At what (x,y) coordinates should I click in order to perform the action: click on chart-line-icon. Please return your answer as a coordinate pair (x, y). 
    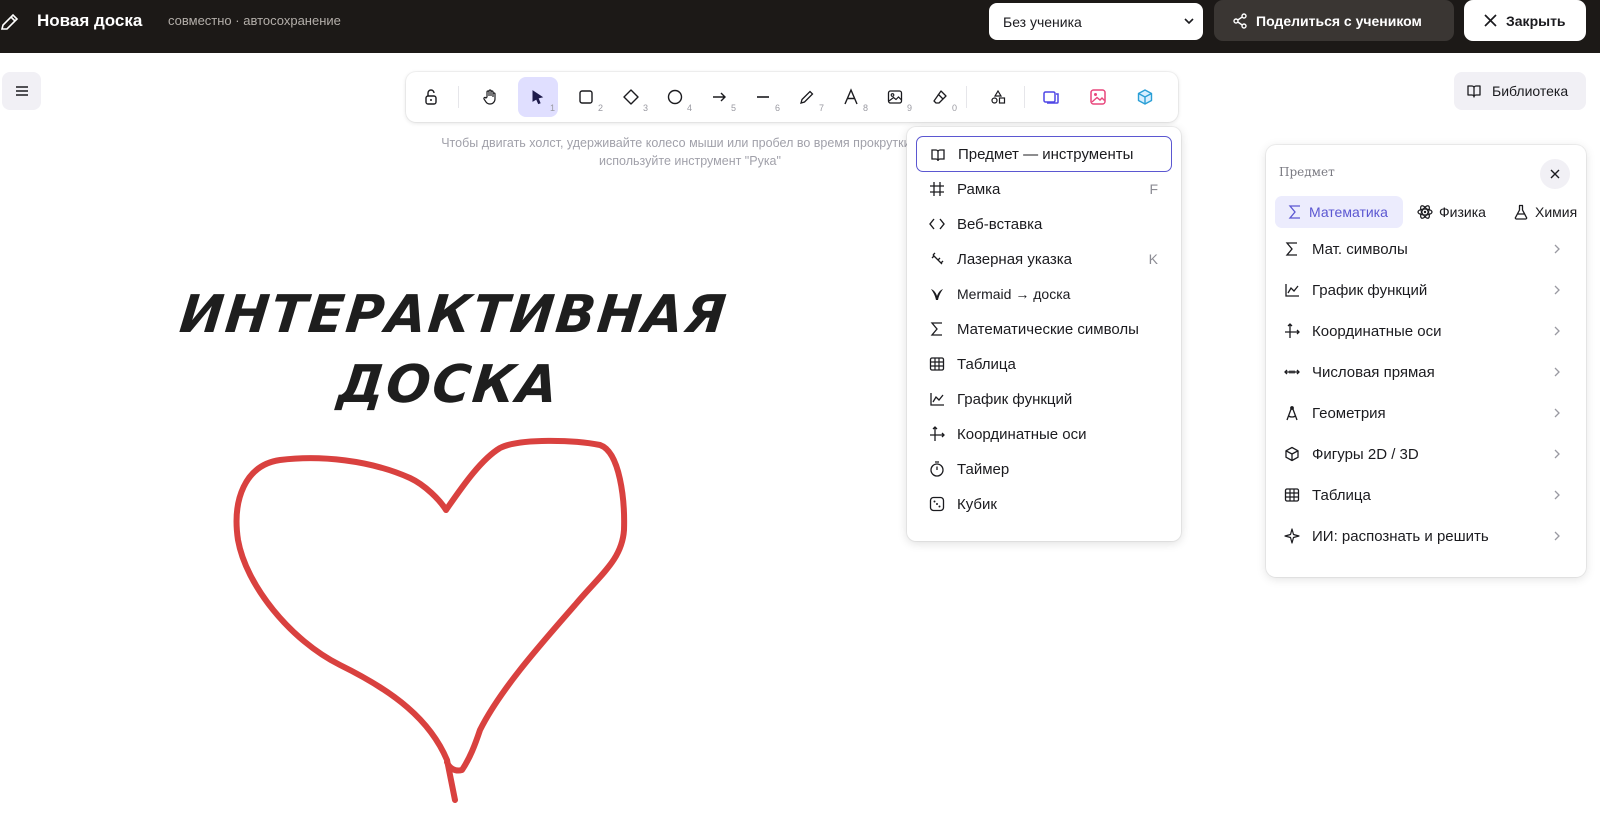
    Looking at the image, I should click on (937, 399).